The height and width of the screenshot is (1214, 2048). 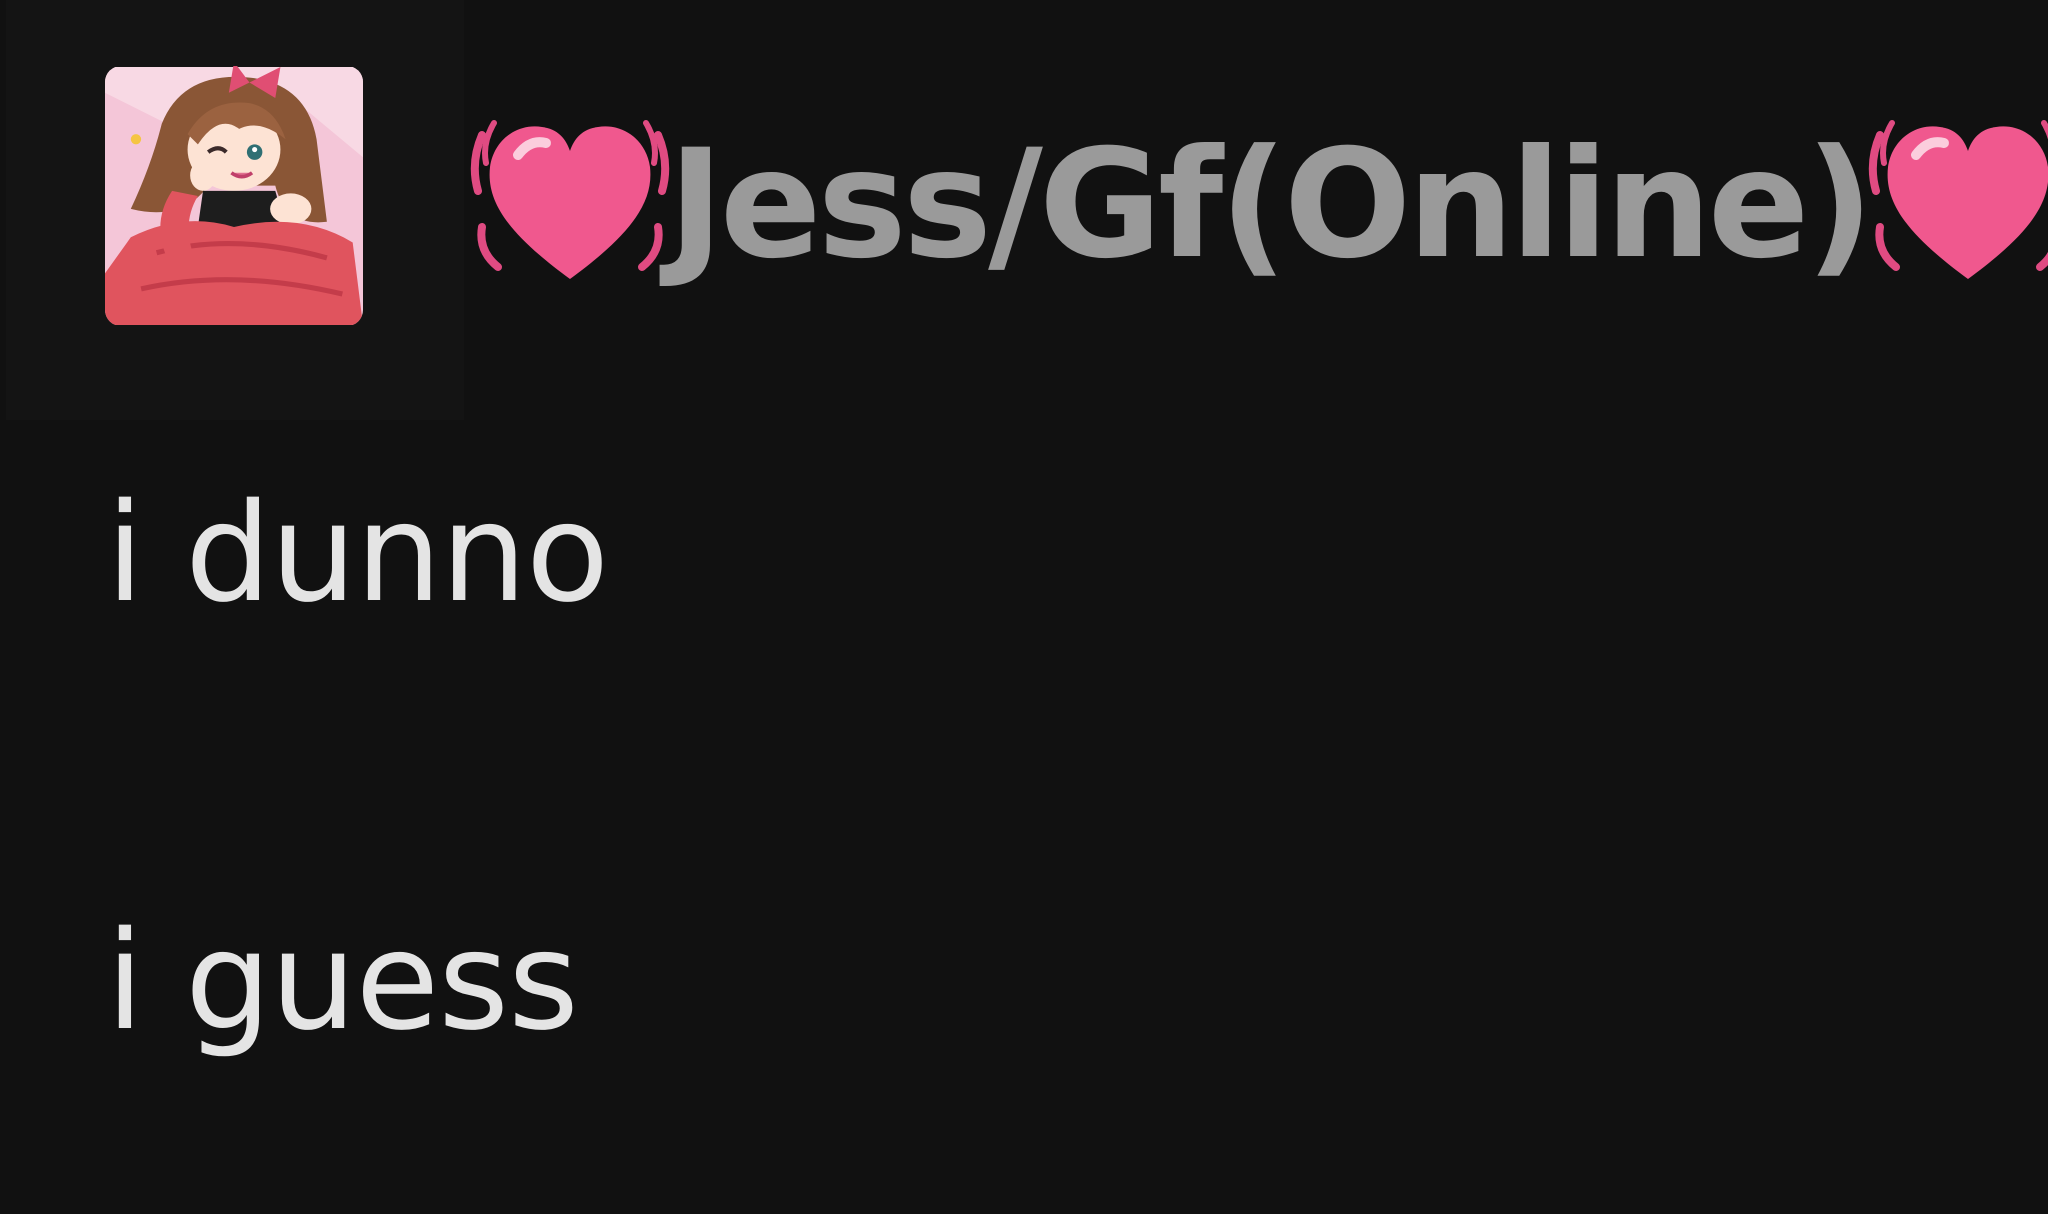 What do you see at coordinates (357, 554) in the screenshot?
I see `message-text: i dunno` at bounding box center [357, 554].